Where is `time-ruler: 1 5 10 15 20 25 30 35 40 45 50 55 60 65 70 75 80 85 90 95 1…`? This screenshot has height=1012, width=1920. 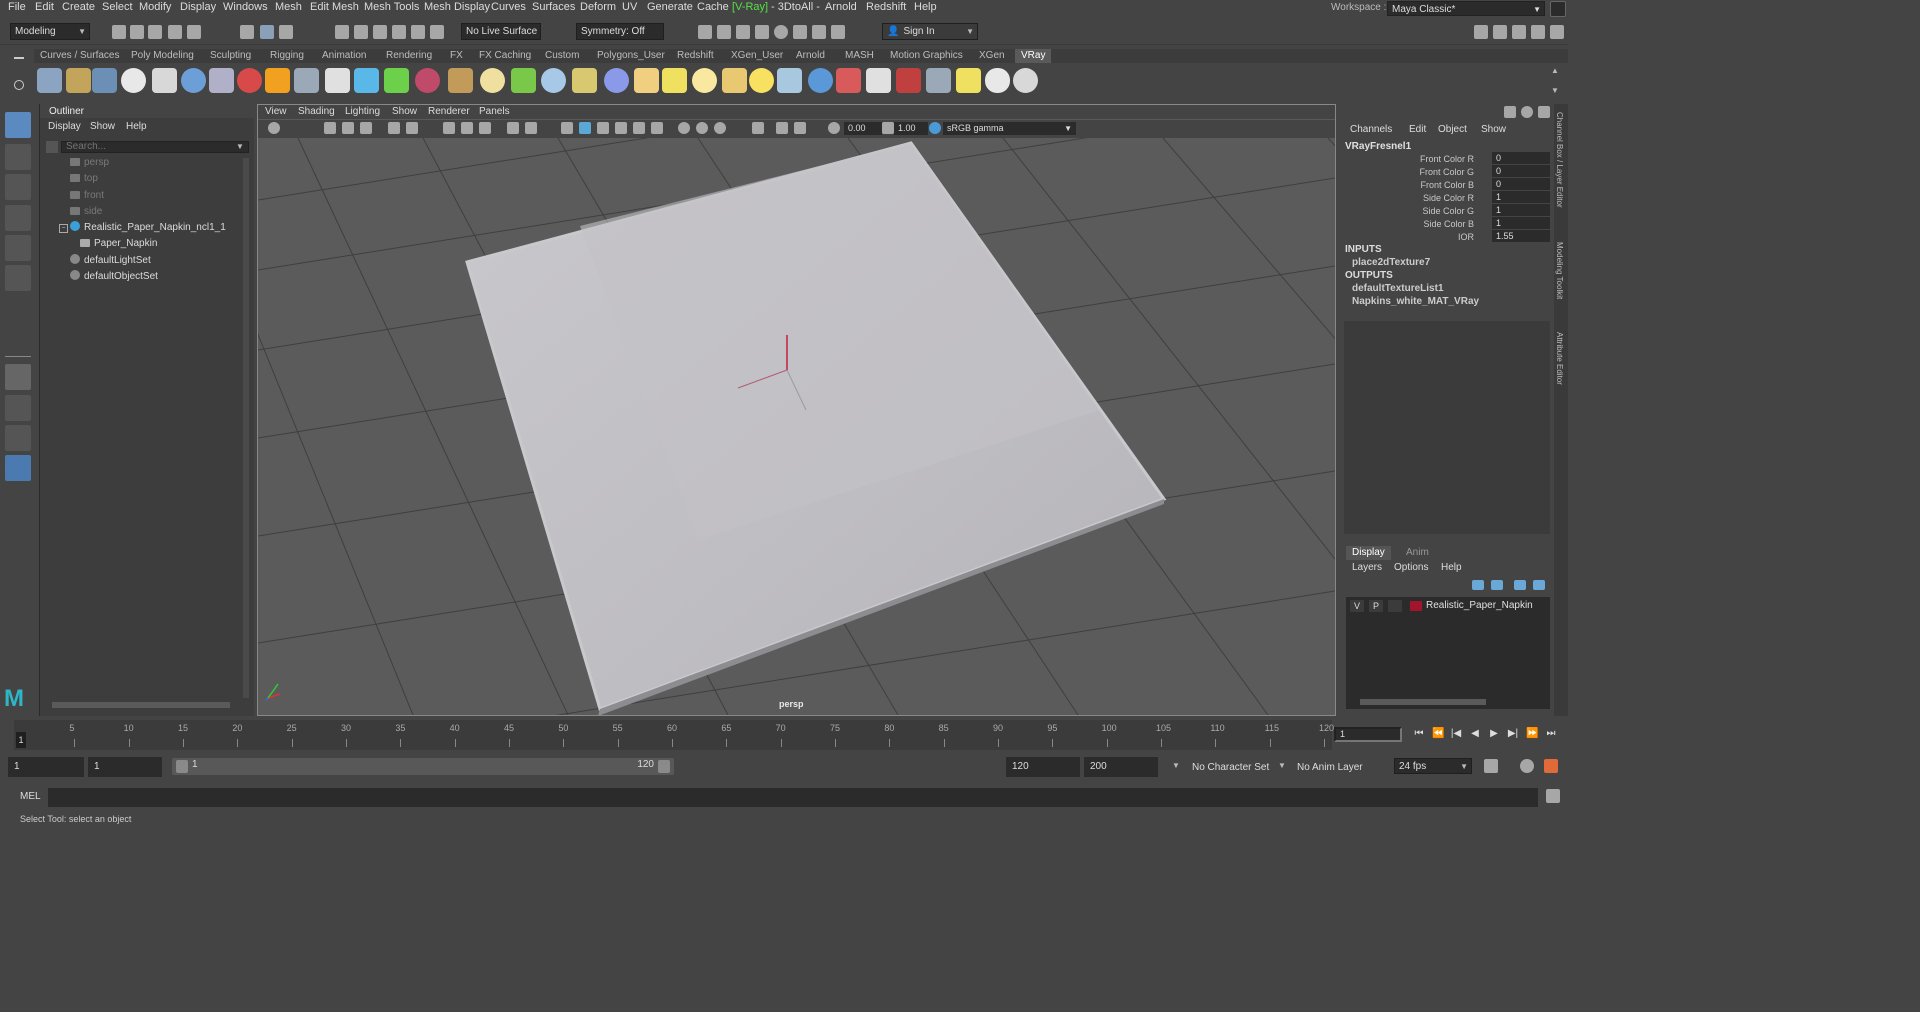 time-ruler: 1 5 10 15 20 25 30 35 40 45 50 55 60 65 70 75 80 85 90 95 1… is located at coordinates (674, 735).